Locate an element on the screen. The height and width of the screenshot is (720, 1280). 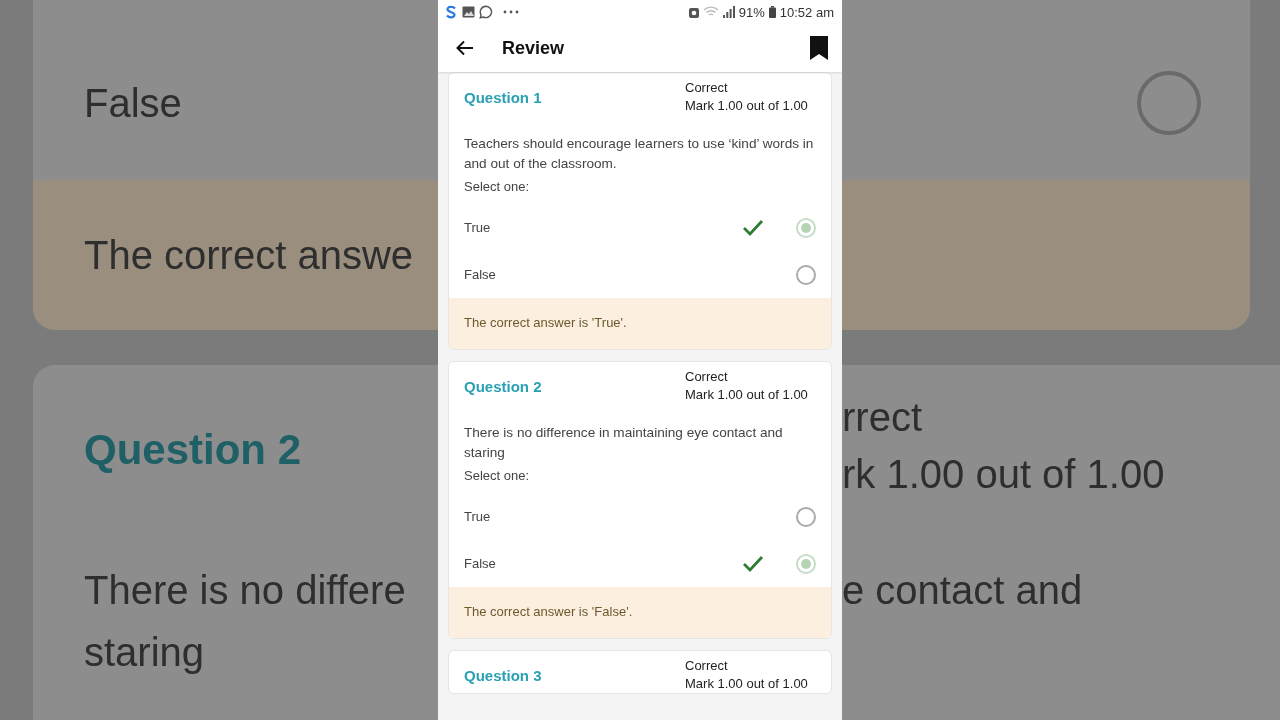
chat-icon is located at coordinates (486, 12).